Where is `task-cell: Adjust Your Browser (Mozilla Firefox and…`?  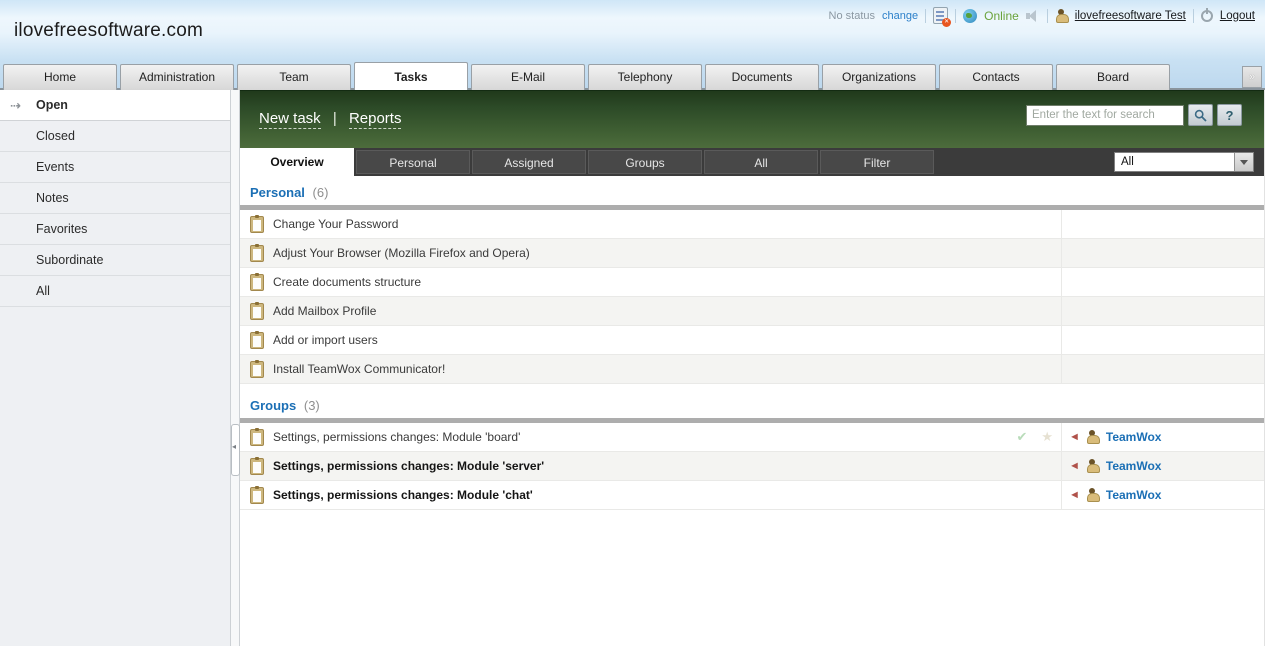
task-cell: Adjust Your Browser (Mozilla Firefox and… is located at coordinates (650, 253).